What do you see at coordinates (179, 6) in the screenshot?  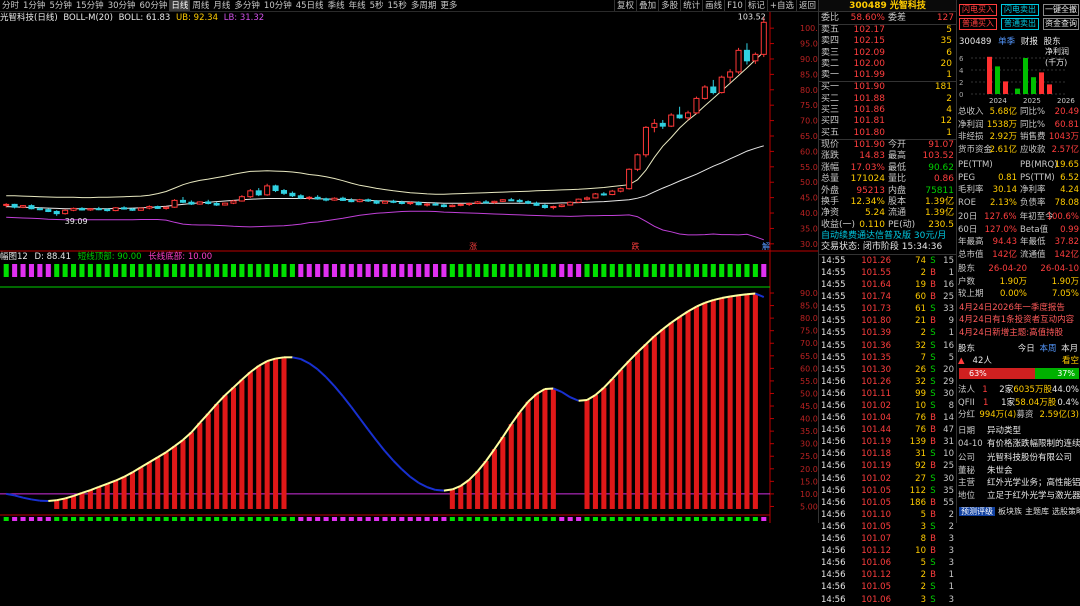 I see `period-tab: 日线` at bounding box center [179, 6].